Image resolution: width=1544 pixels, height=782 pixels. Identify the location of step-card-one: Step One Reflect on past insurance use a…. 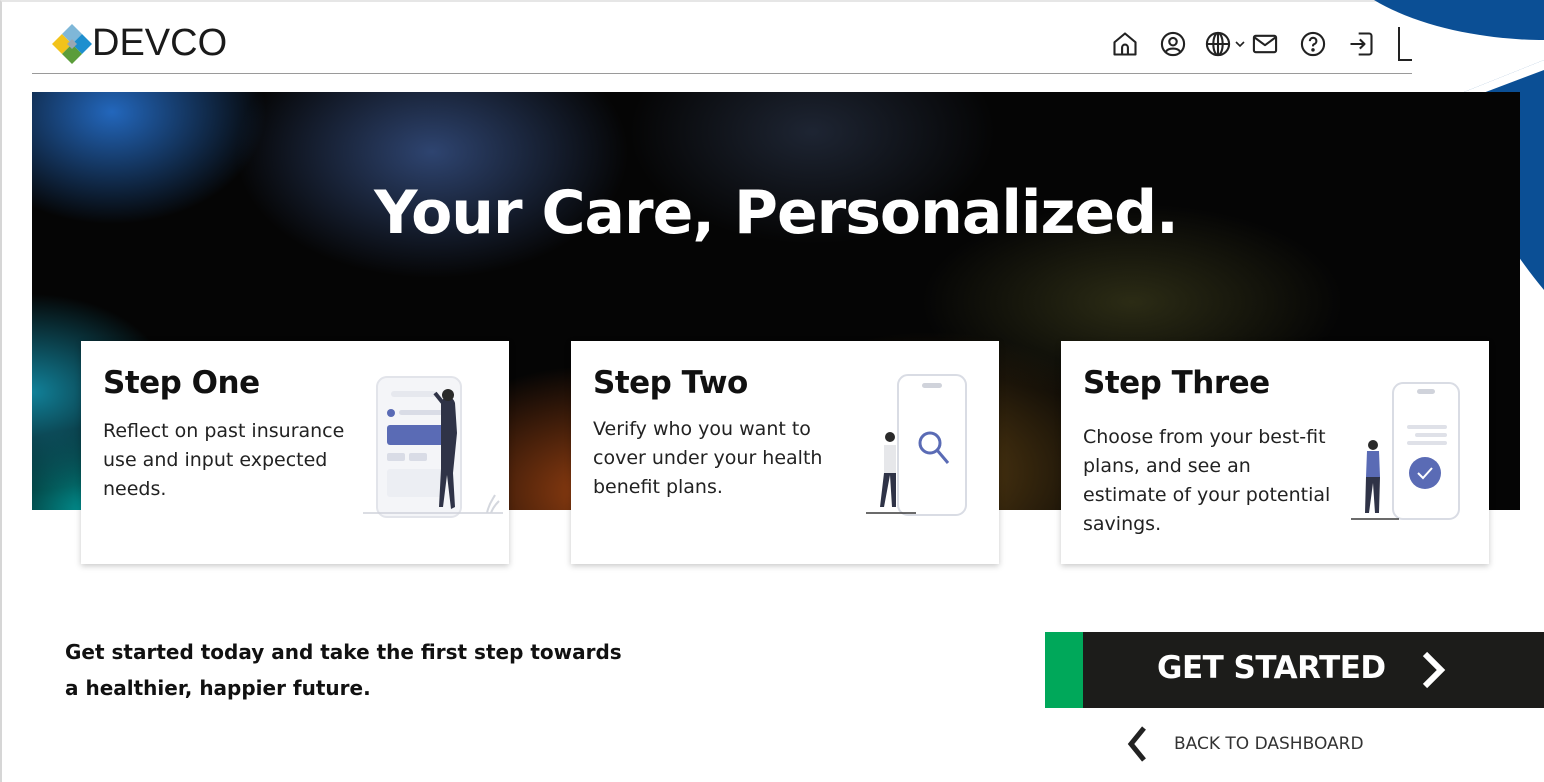
(295, 452).